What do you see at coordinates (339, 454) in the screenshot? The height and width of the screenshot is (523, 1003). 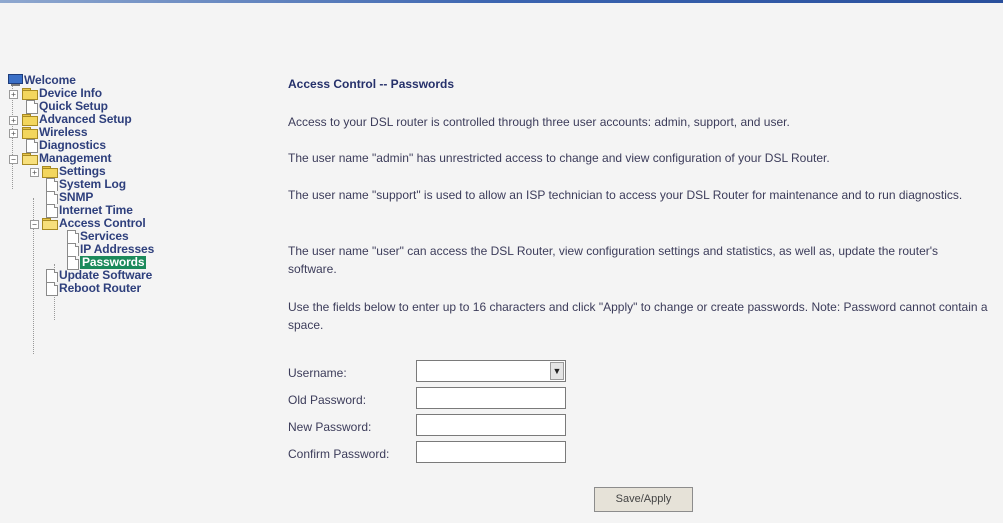 I see `confirm-password-label: Confirm Password:` at bounding box center [339, 454].